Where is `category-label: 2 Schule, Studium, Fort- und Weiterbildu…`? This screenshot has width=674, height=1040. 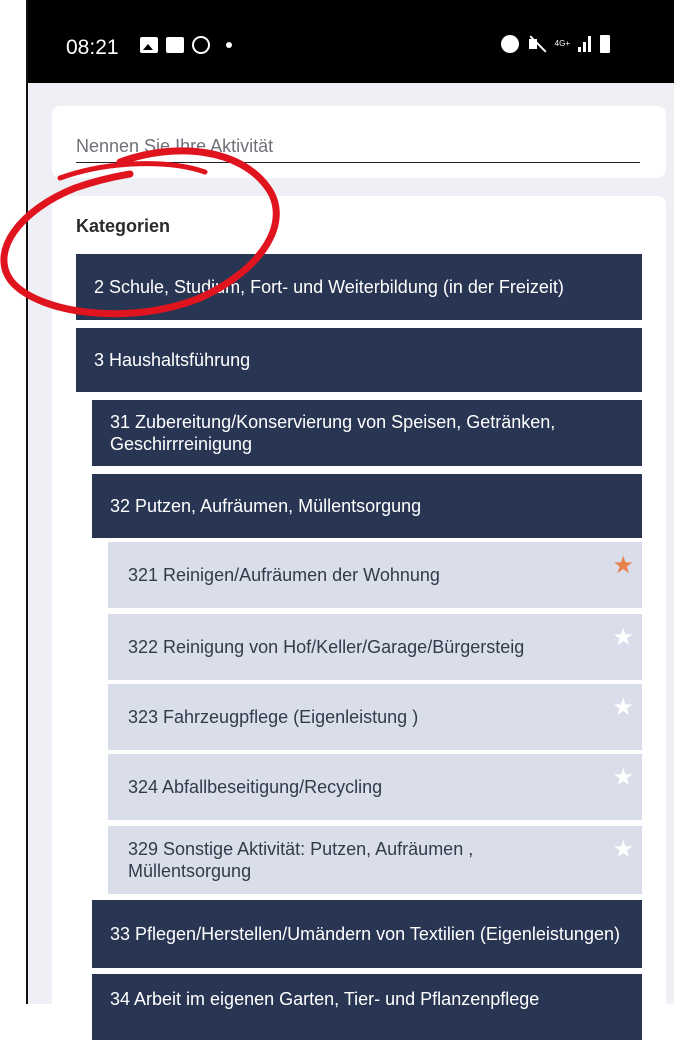
category-label: 2 Schule, Studium, Fort- und Weiterbildu… is located at coordinates (329, 287).